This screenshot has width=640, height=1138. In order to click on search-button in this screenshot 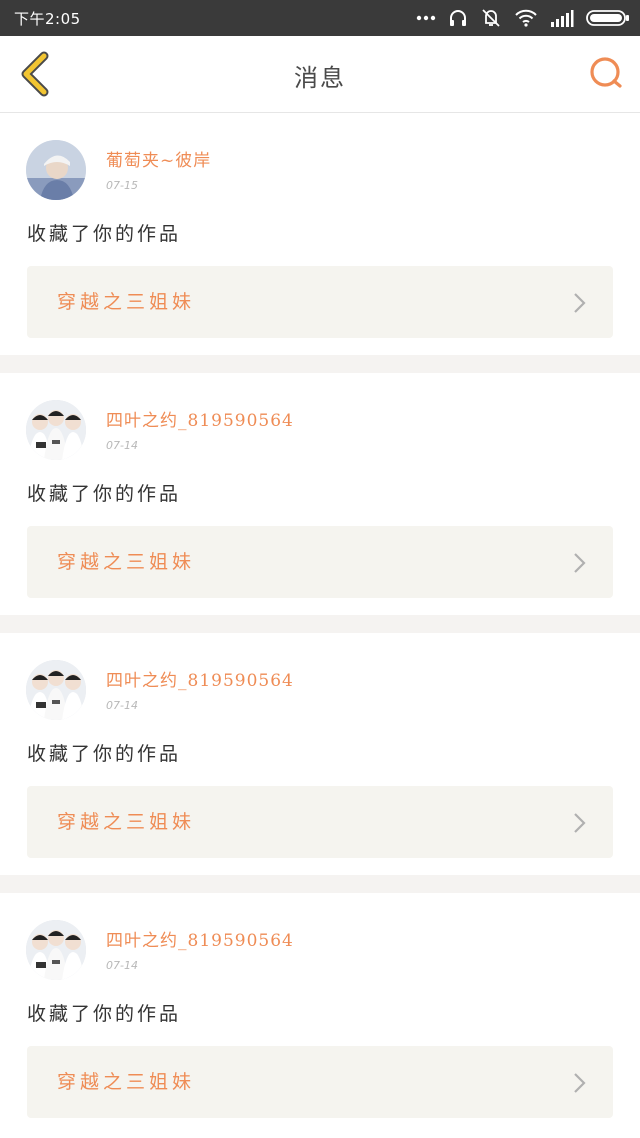, I will do `click(606, 74)`.